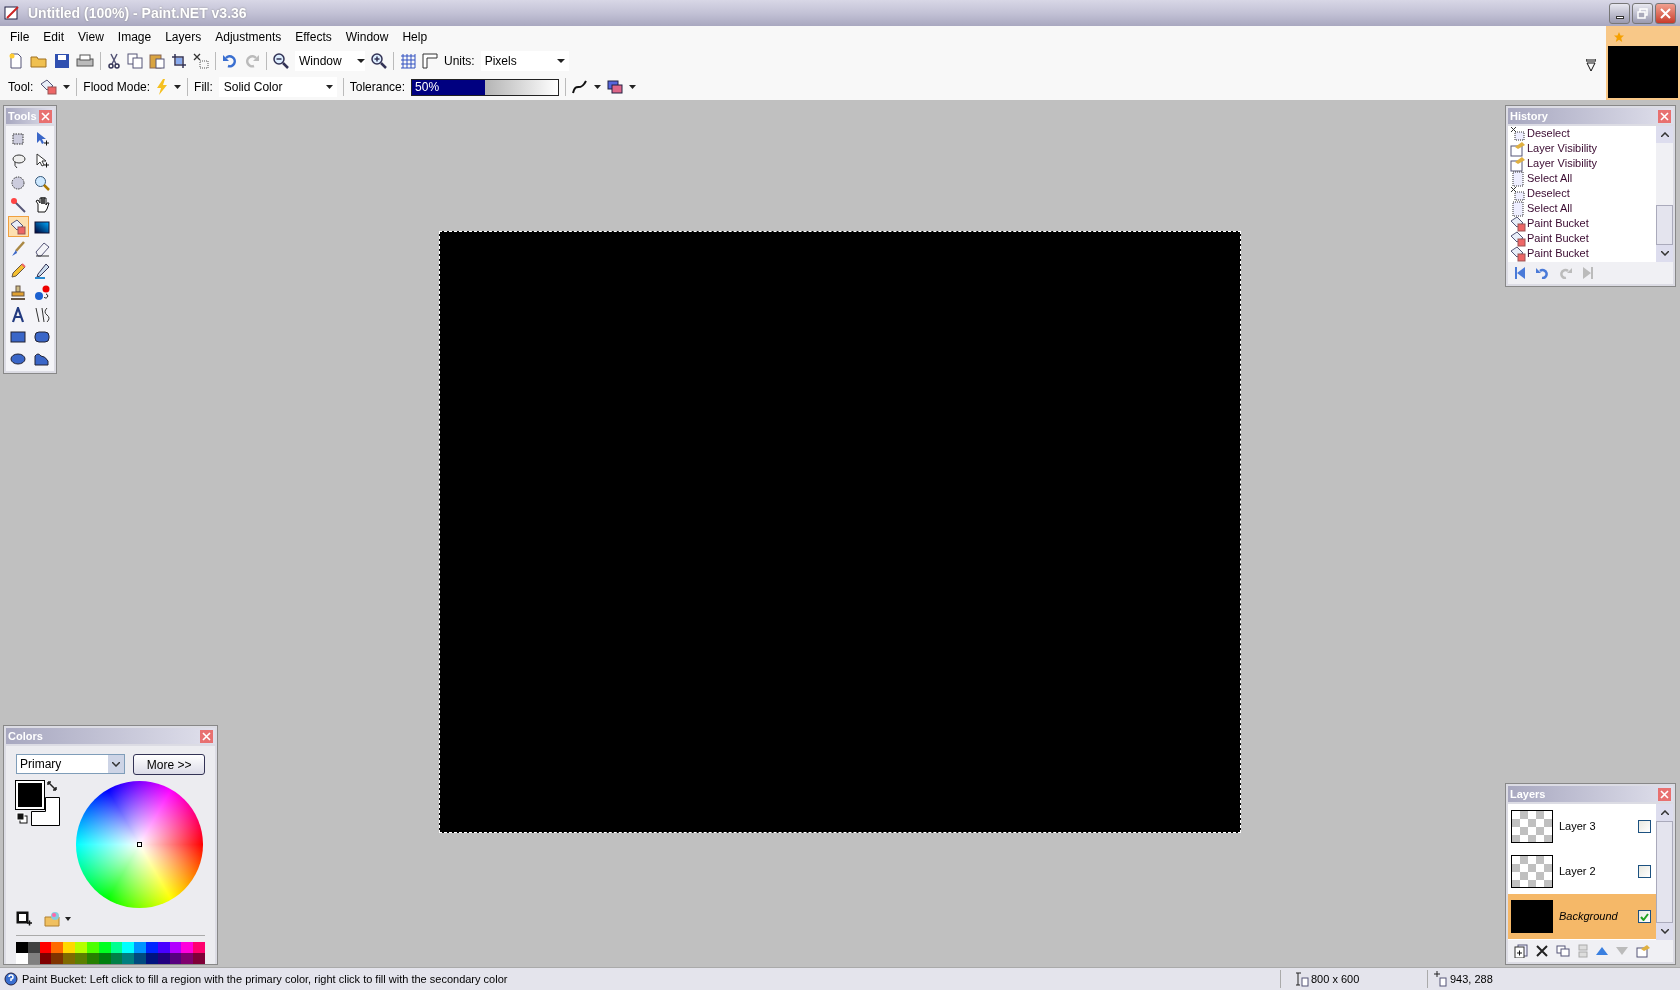  What do you see at coordinates (408, 61) in the screenshot?
I see `grid-icon` at bounding box center [408, 61].